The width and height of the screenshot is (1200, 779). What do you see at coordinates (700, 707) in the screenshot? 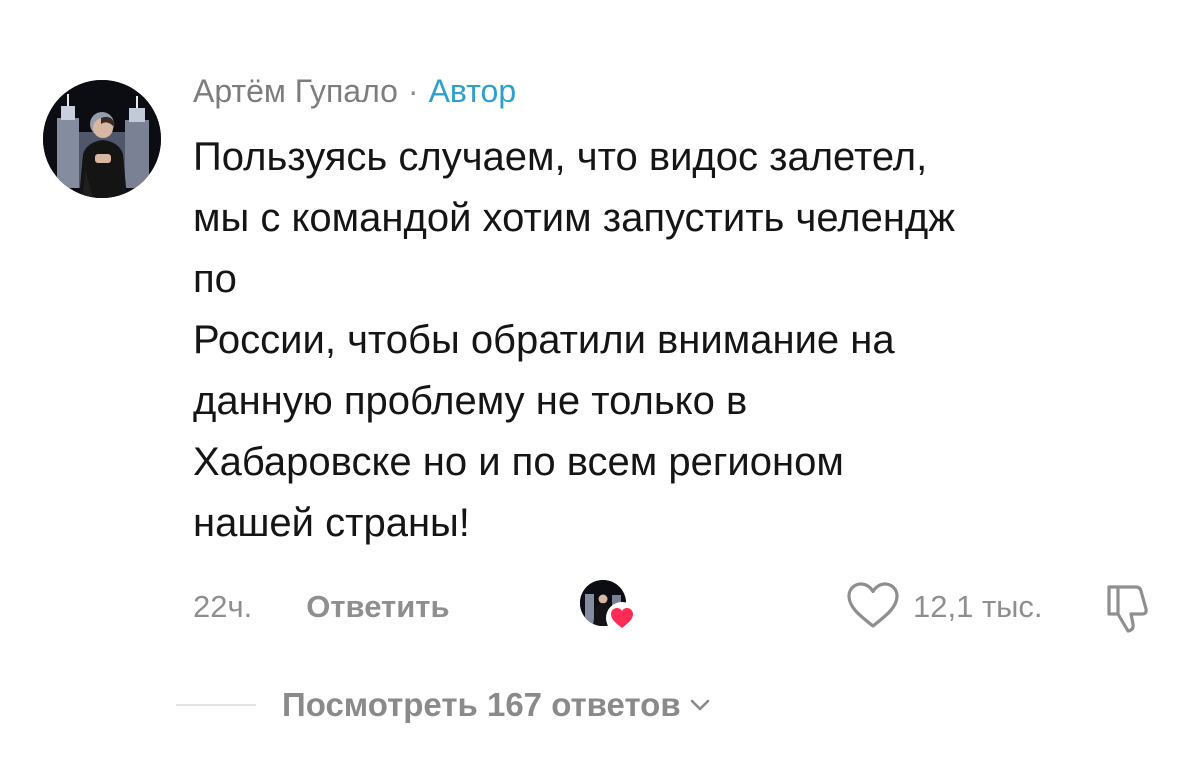
I see `chevron-down-icon` at bounding box center [700, 707].